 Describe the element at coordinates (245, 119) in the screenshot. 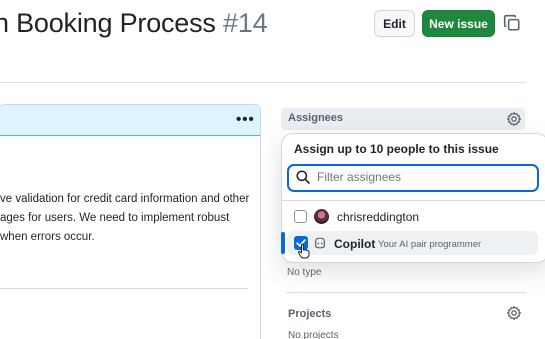

I see `kebab-menu-icon: •••` at that location.